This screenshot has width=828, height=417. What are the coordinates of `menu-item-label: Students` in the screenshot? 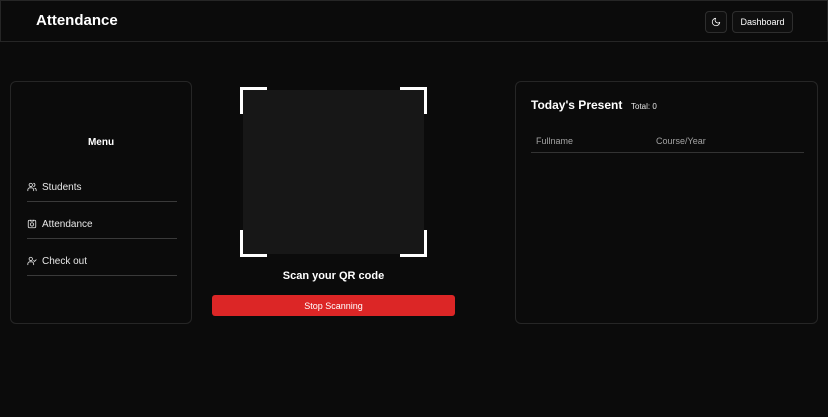 It's located at (62, 187).